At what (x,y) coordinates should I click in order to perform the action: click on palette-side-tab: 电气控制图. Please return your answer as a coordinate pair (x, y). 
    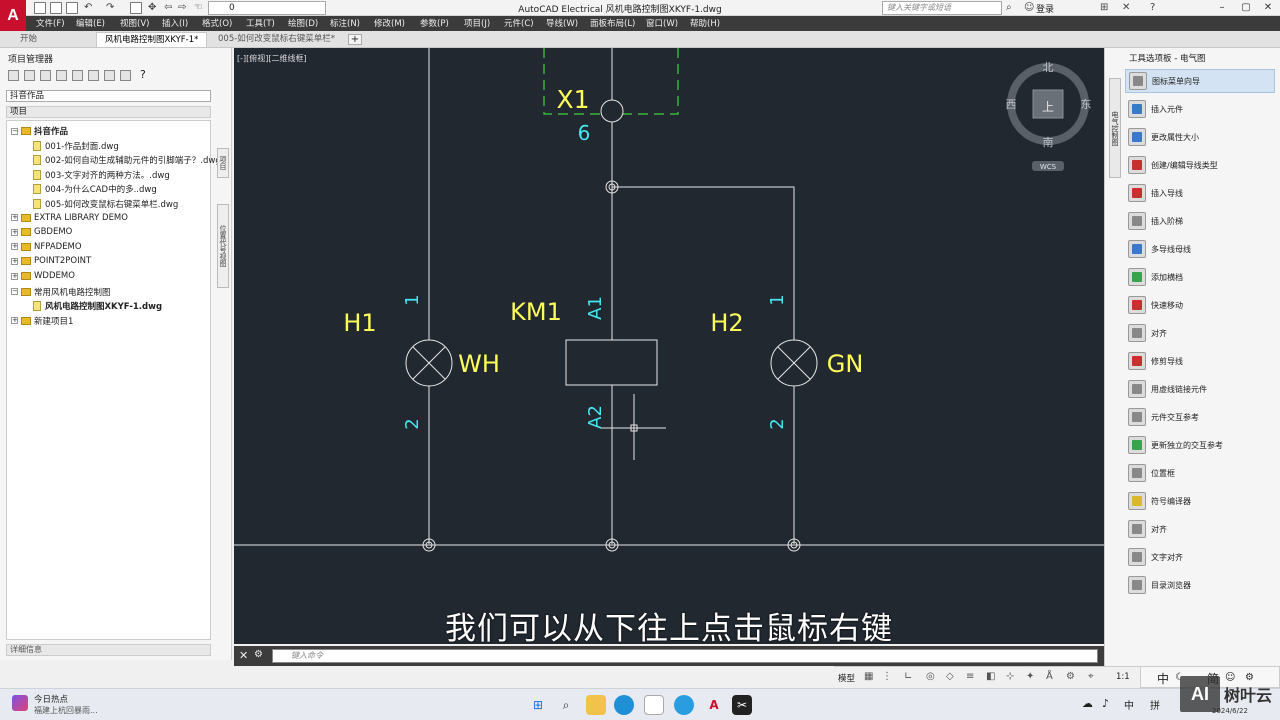
    Looking at the image, I should click on (1115, 128).